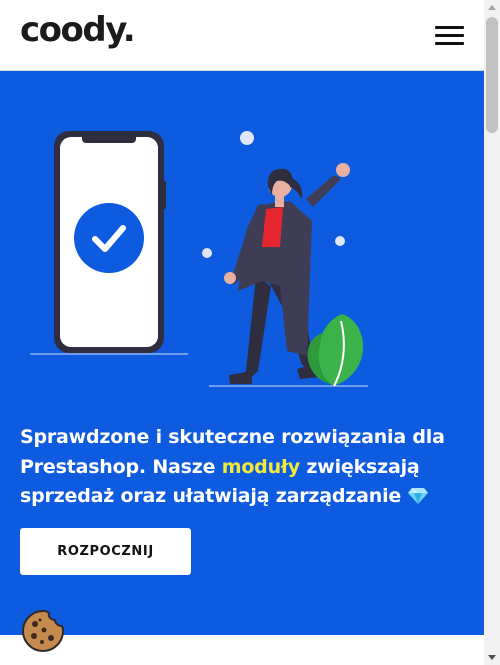 The height and width of the screenshot is (665, 500). What do you see at coordinates (335, 350) in the screenshot?
I see `plant-illustration` at bounding box center [335, 350].